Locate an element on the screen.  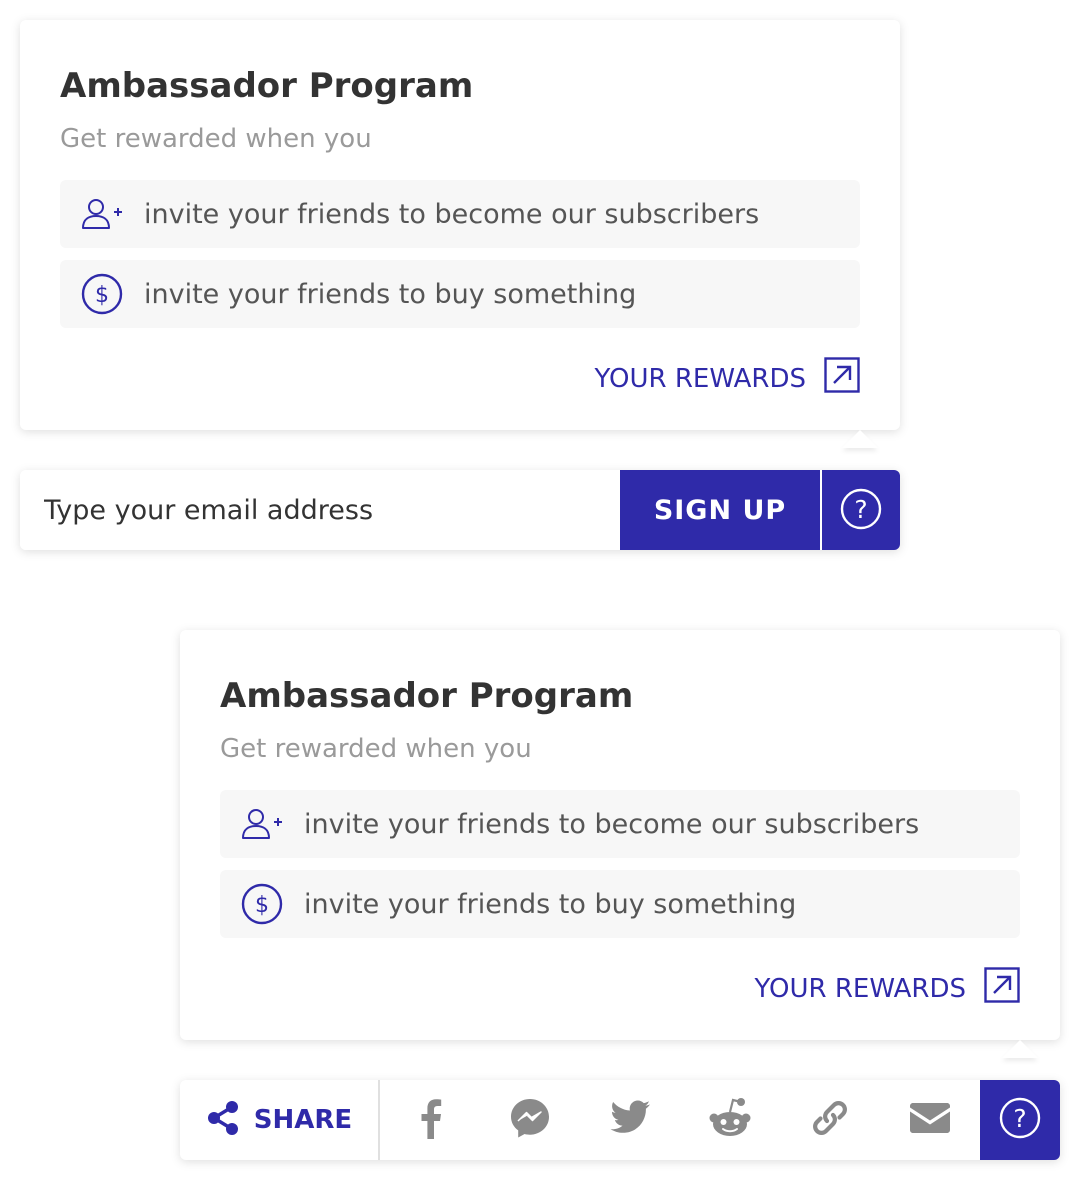
share-messenger-button is located at coordinates (530, 1120).